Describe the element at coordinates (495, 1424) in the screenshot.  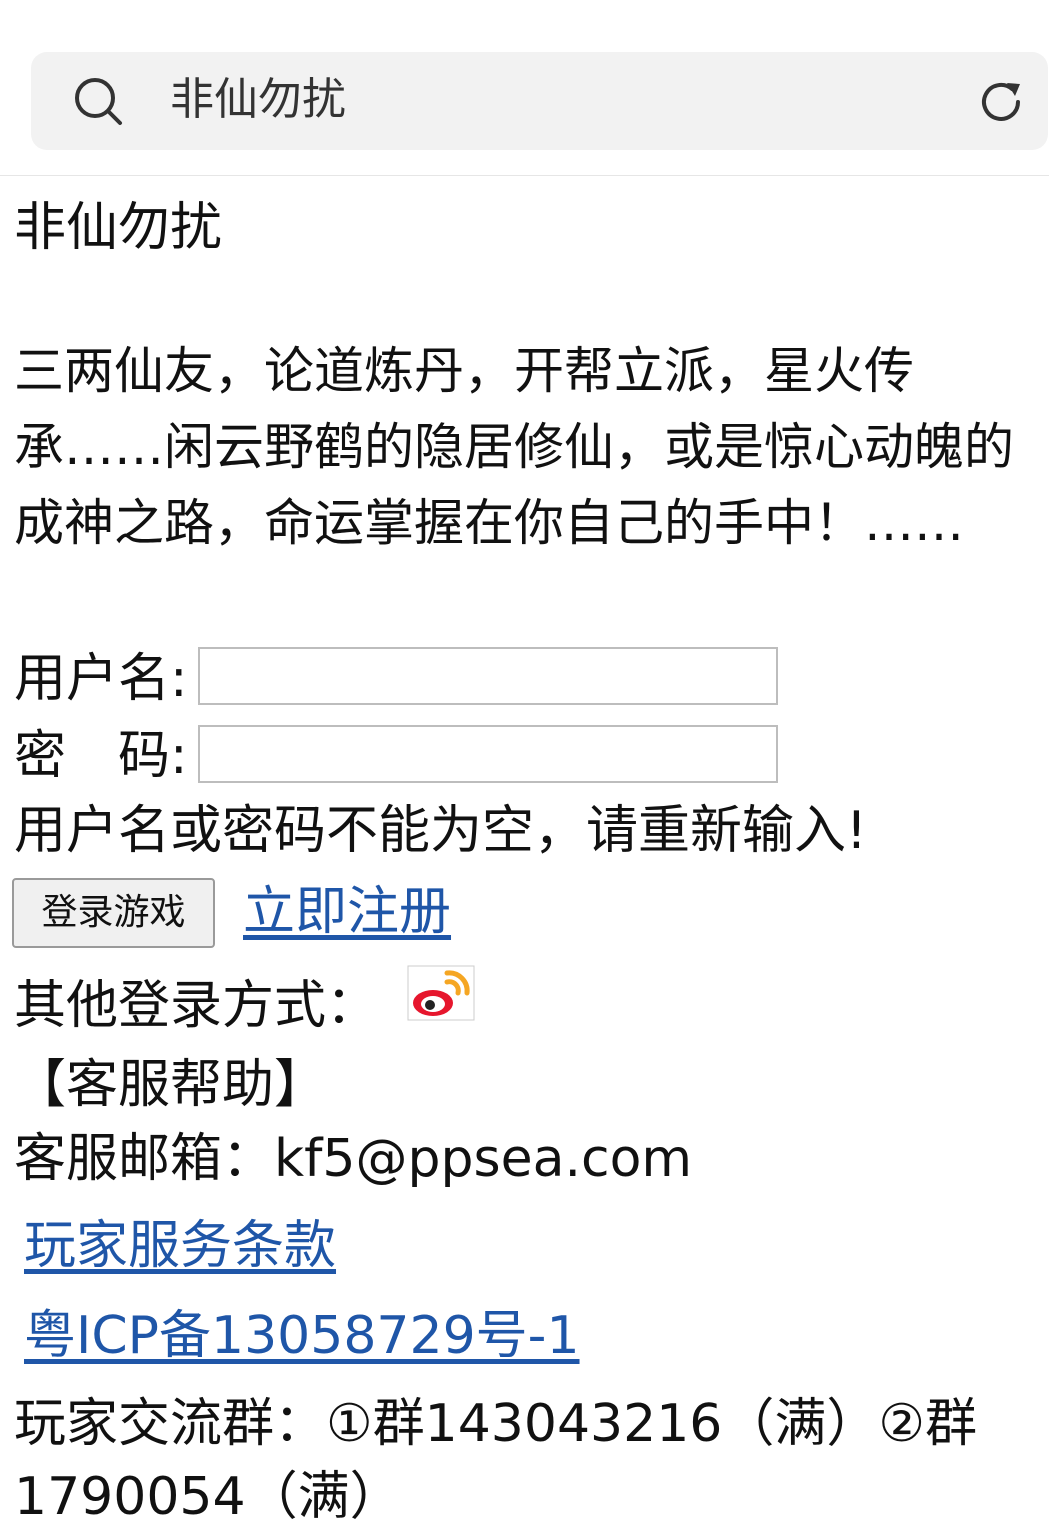
I see `groups-line-1: 玩家交流群：①群143043216（满）②群` at that location.